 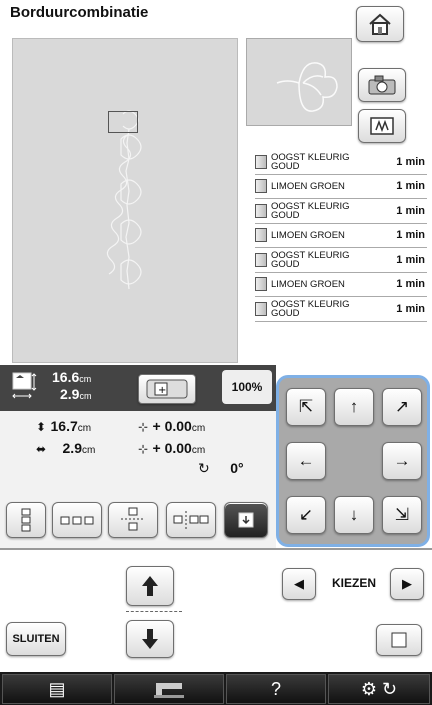 I want to click on move-up-order-button, so click(x=150, y=586).